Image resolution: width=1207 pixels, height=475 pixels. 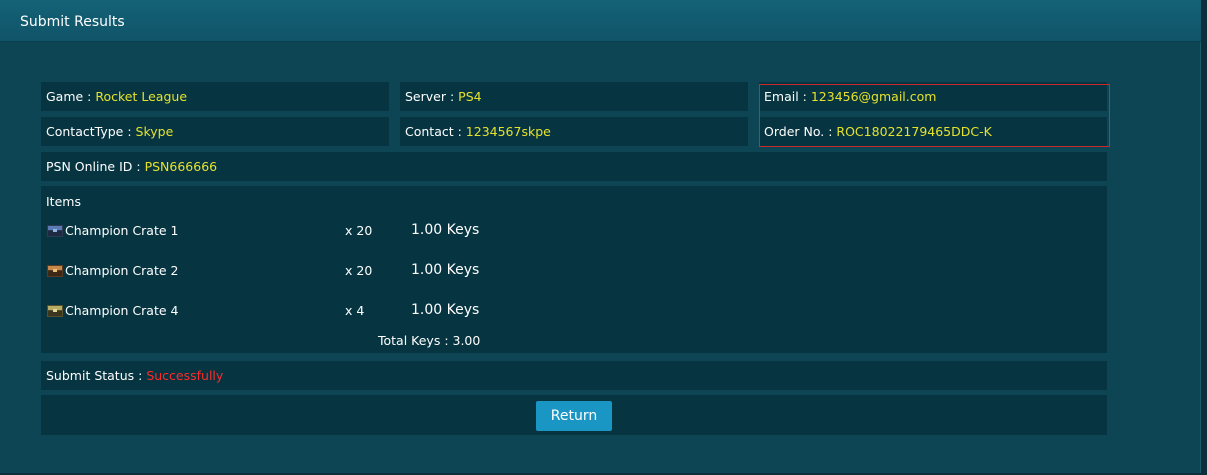 I want to click on email-field: Email : 123456@gmail.com, so click(x=933, y=96).